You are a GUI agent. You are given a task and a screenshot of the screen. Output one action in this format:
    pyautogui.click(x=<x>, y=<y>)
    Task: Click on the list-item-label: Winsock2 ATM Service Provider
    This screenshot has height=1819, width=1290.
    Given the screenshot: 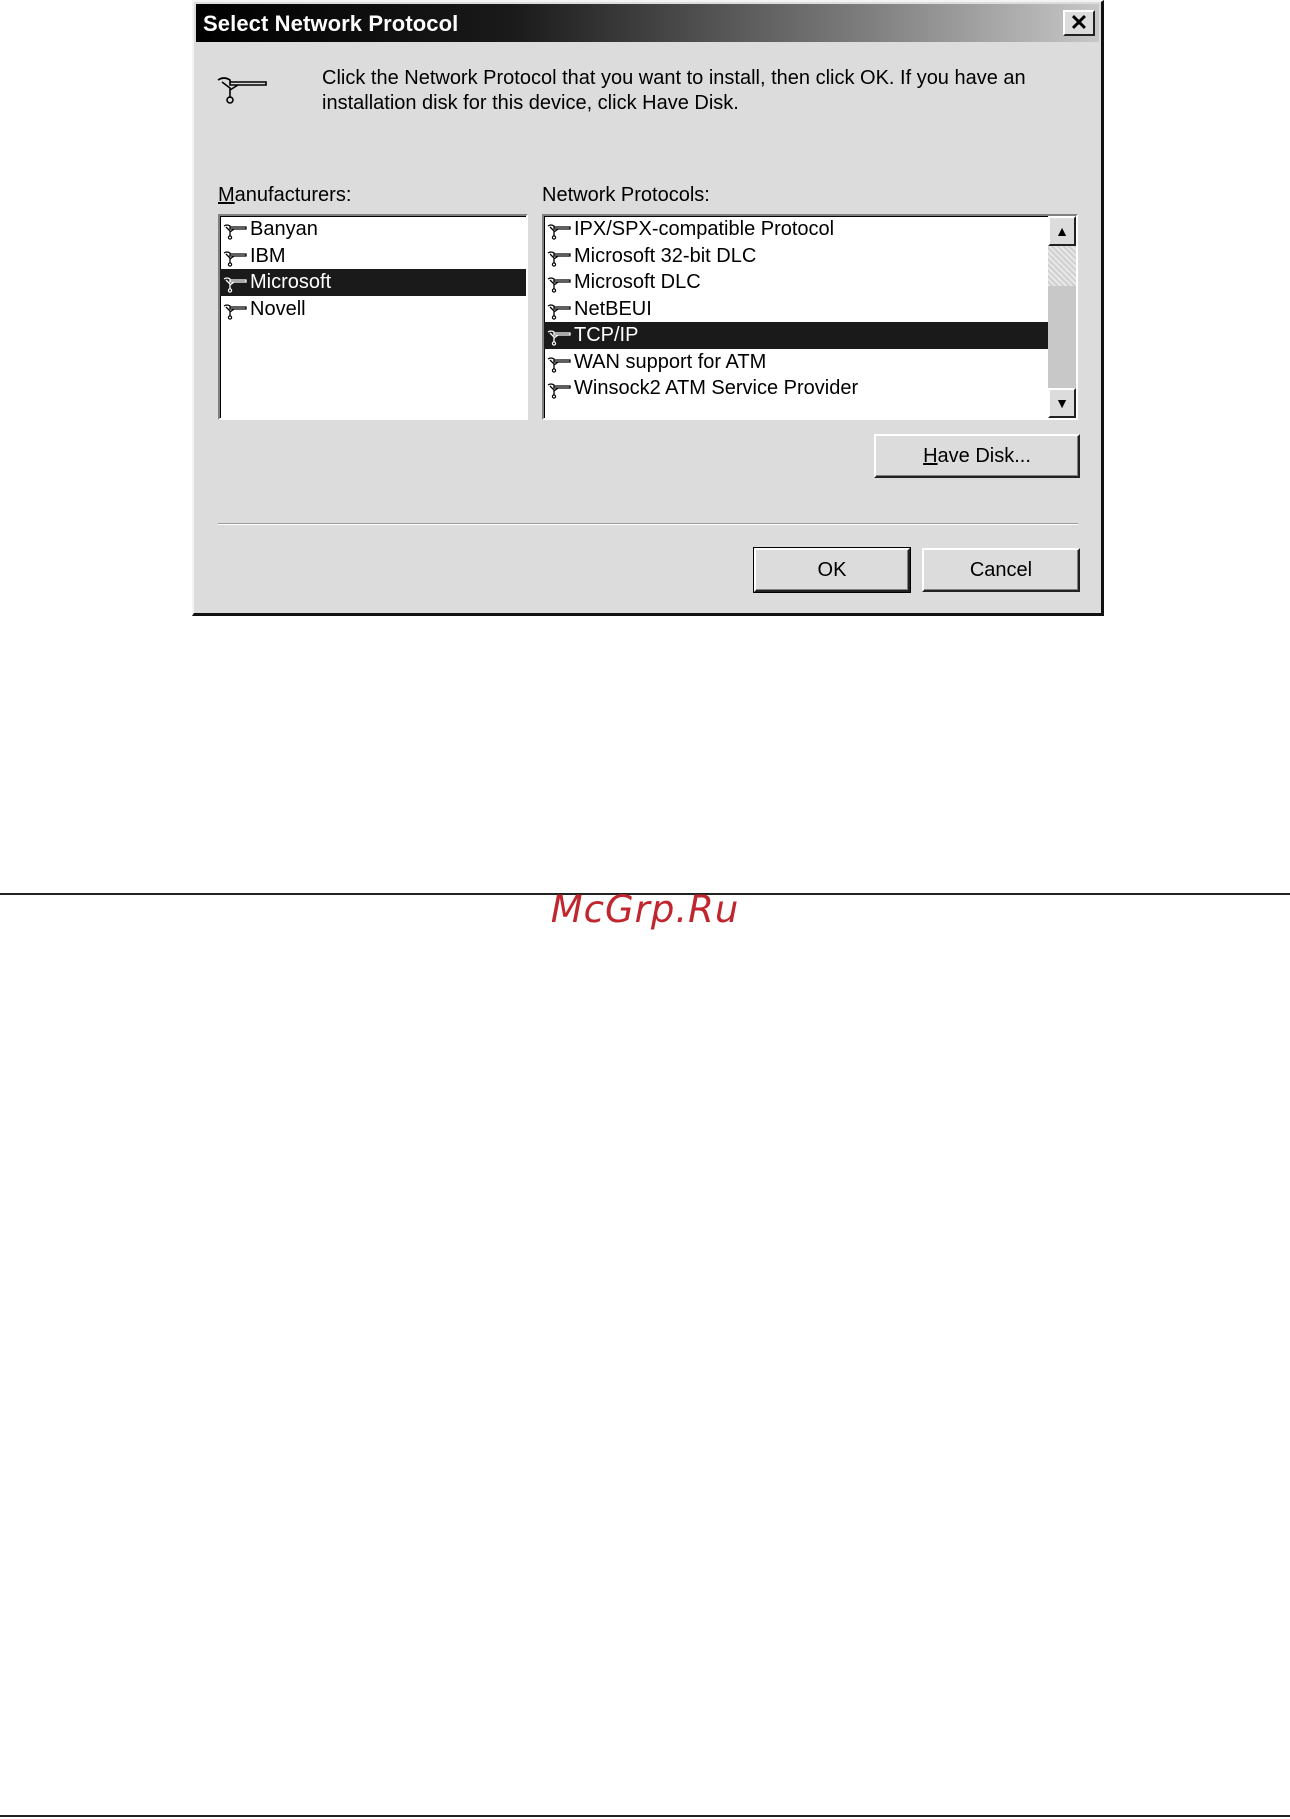 What is the action you would take?
    pyautogui.click(x=716, y=388)
    